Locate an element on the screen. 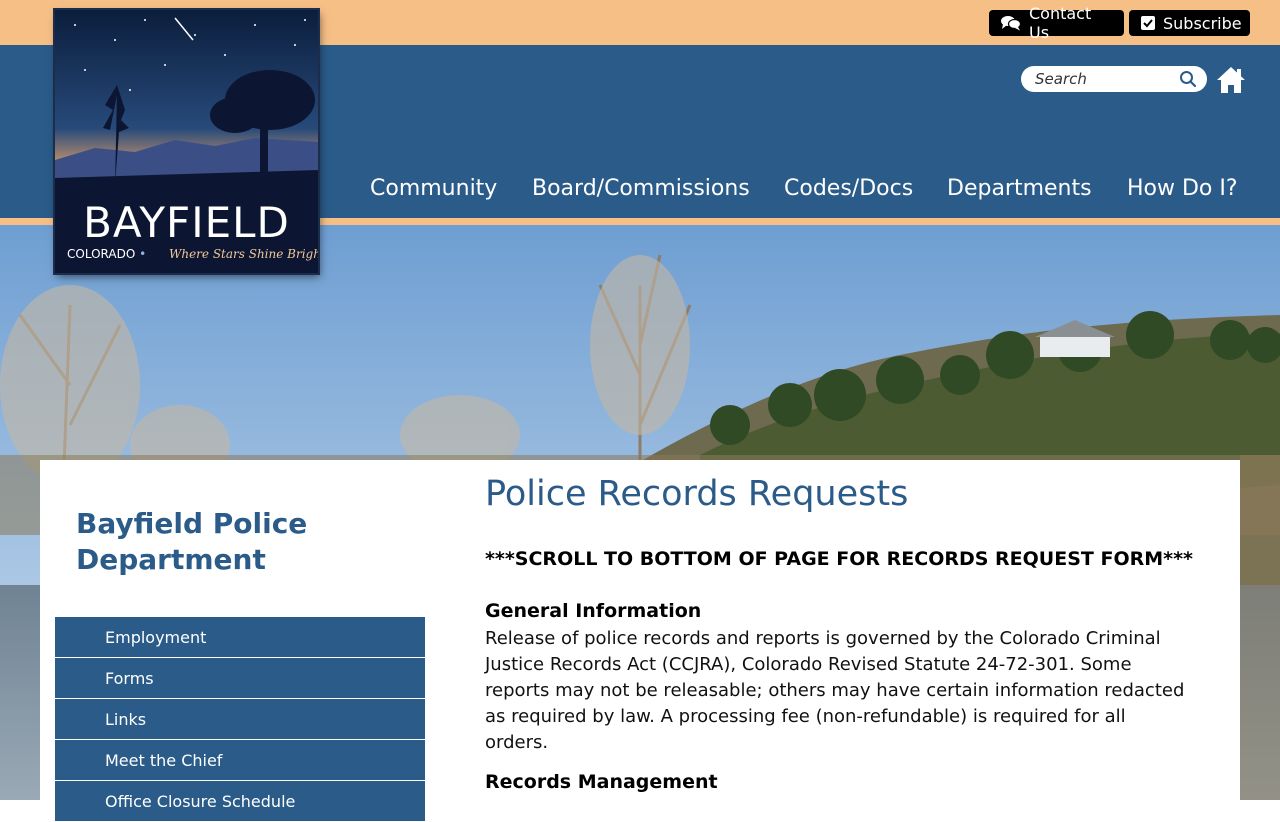 The height and width of the screenshot is (822, 1280). nav-item-board-commissions: Board/Commissions is located at coordinates (641, 188).